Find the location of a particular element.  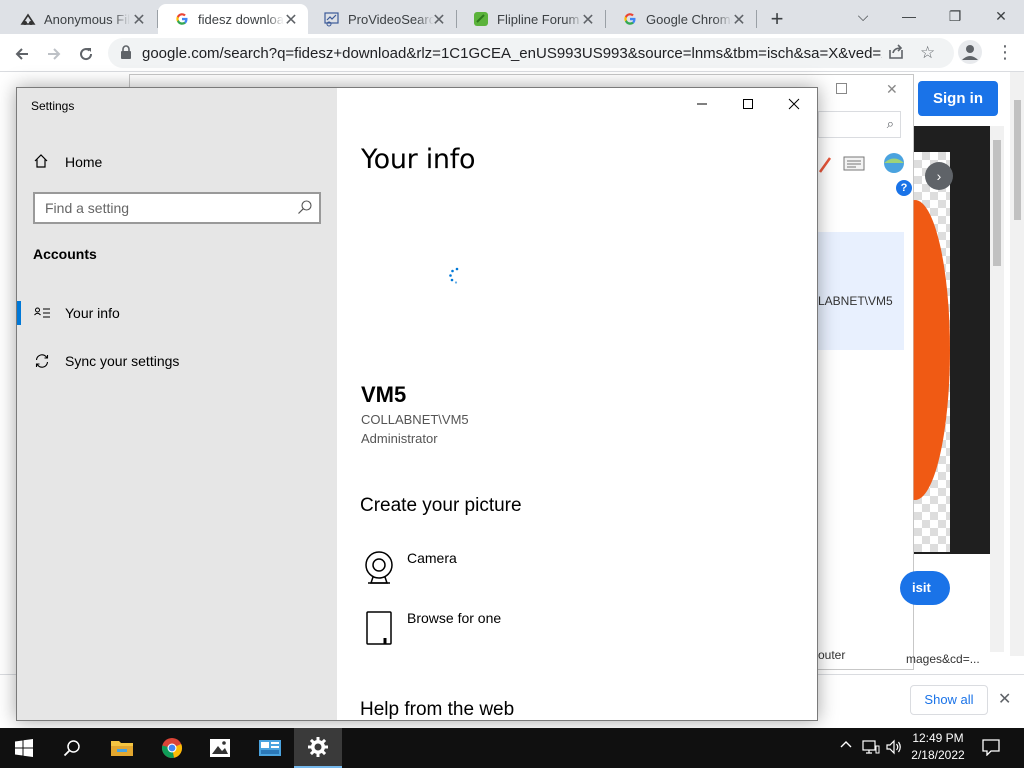

help-from-web-heading: Help from the web is located at coordinates (437, 709).